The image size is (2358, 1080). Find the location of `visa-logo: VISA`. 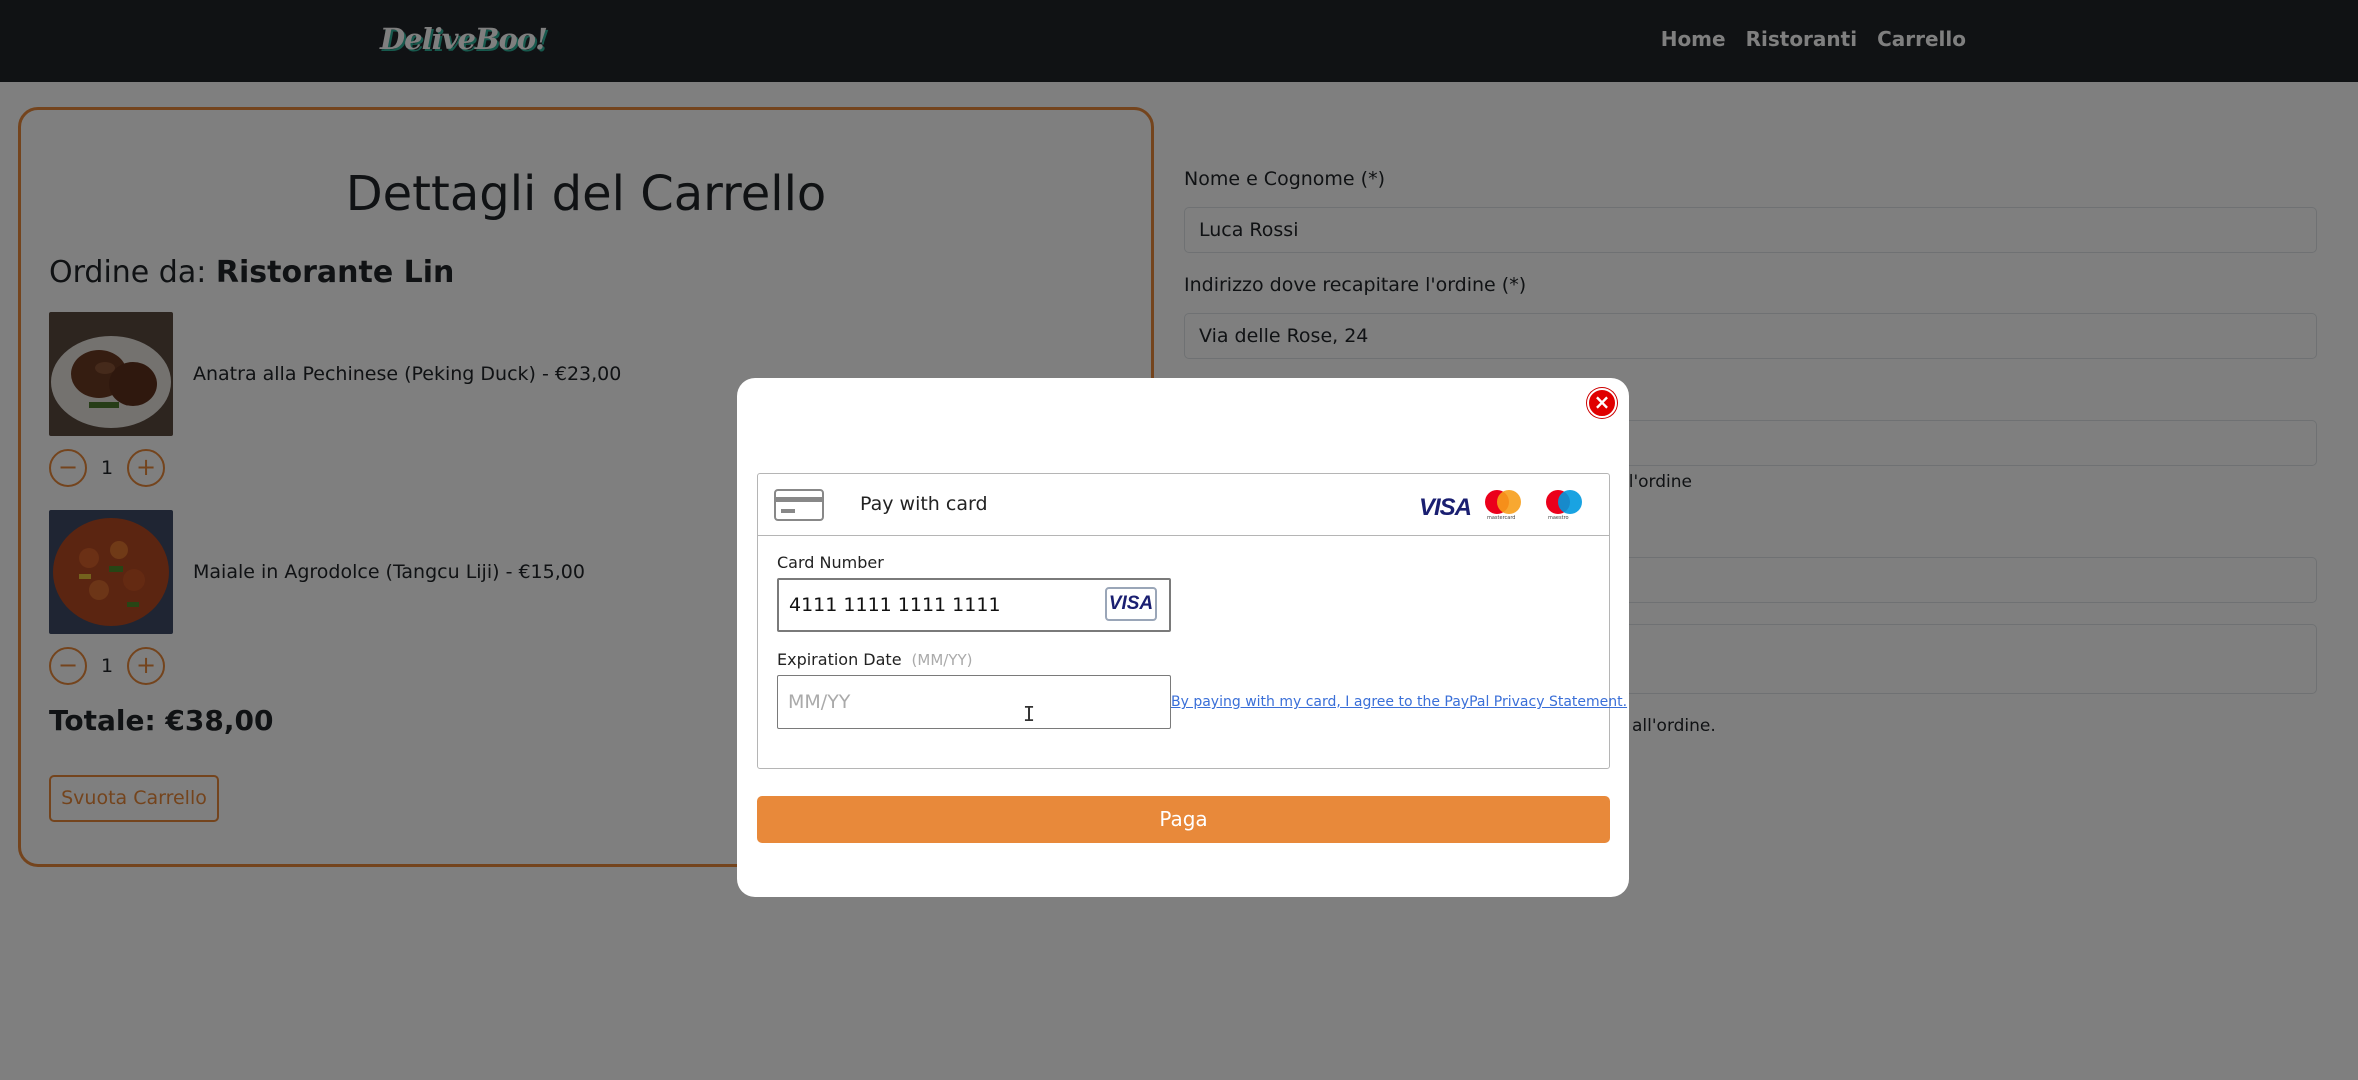

visa-logo: VISA is located at coordinates (1445, 507).